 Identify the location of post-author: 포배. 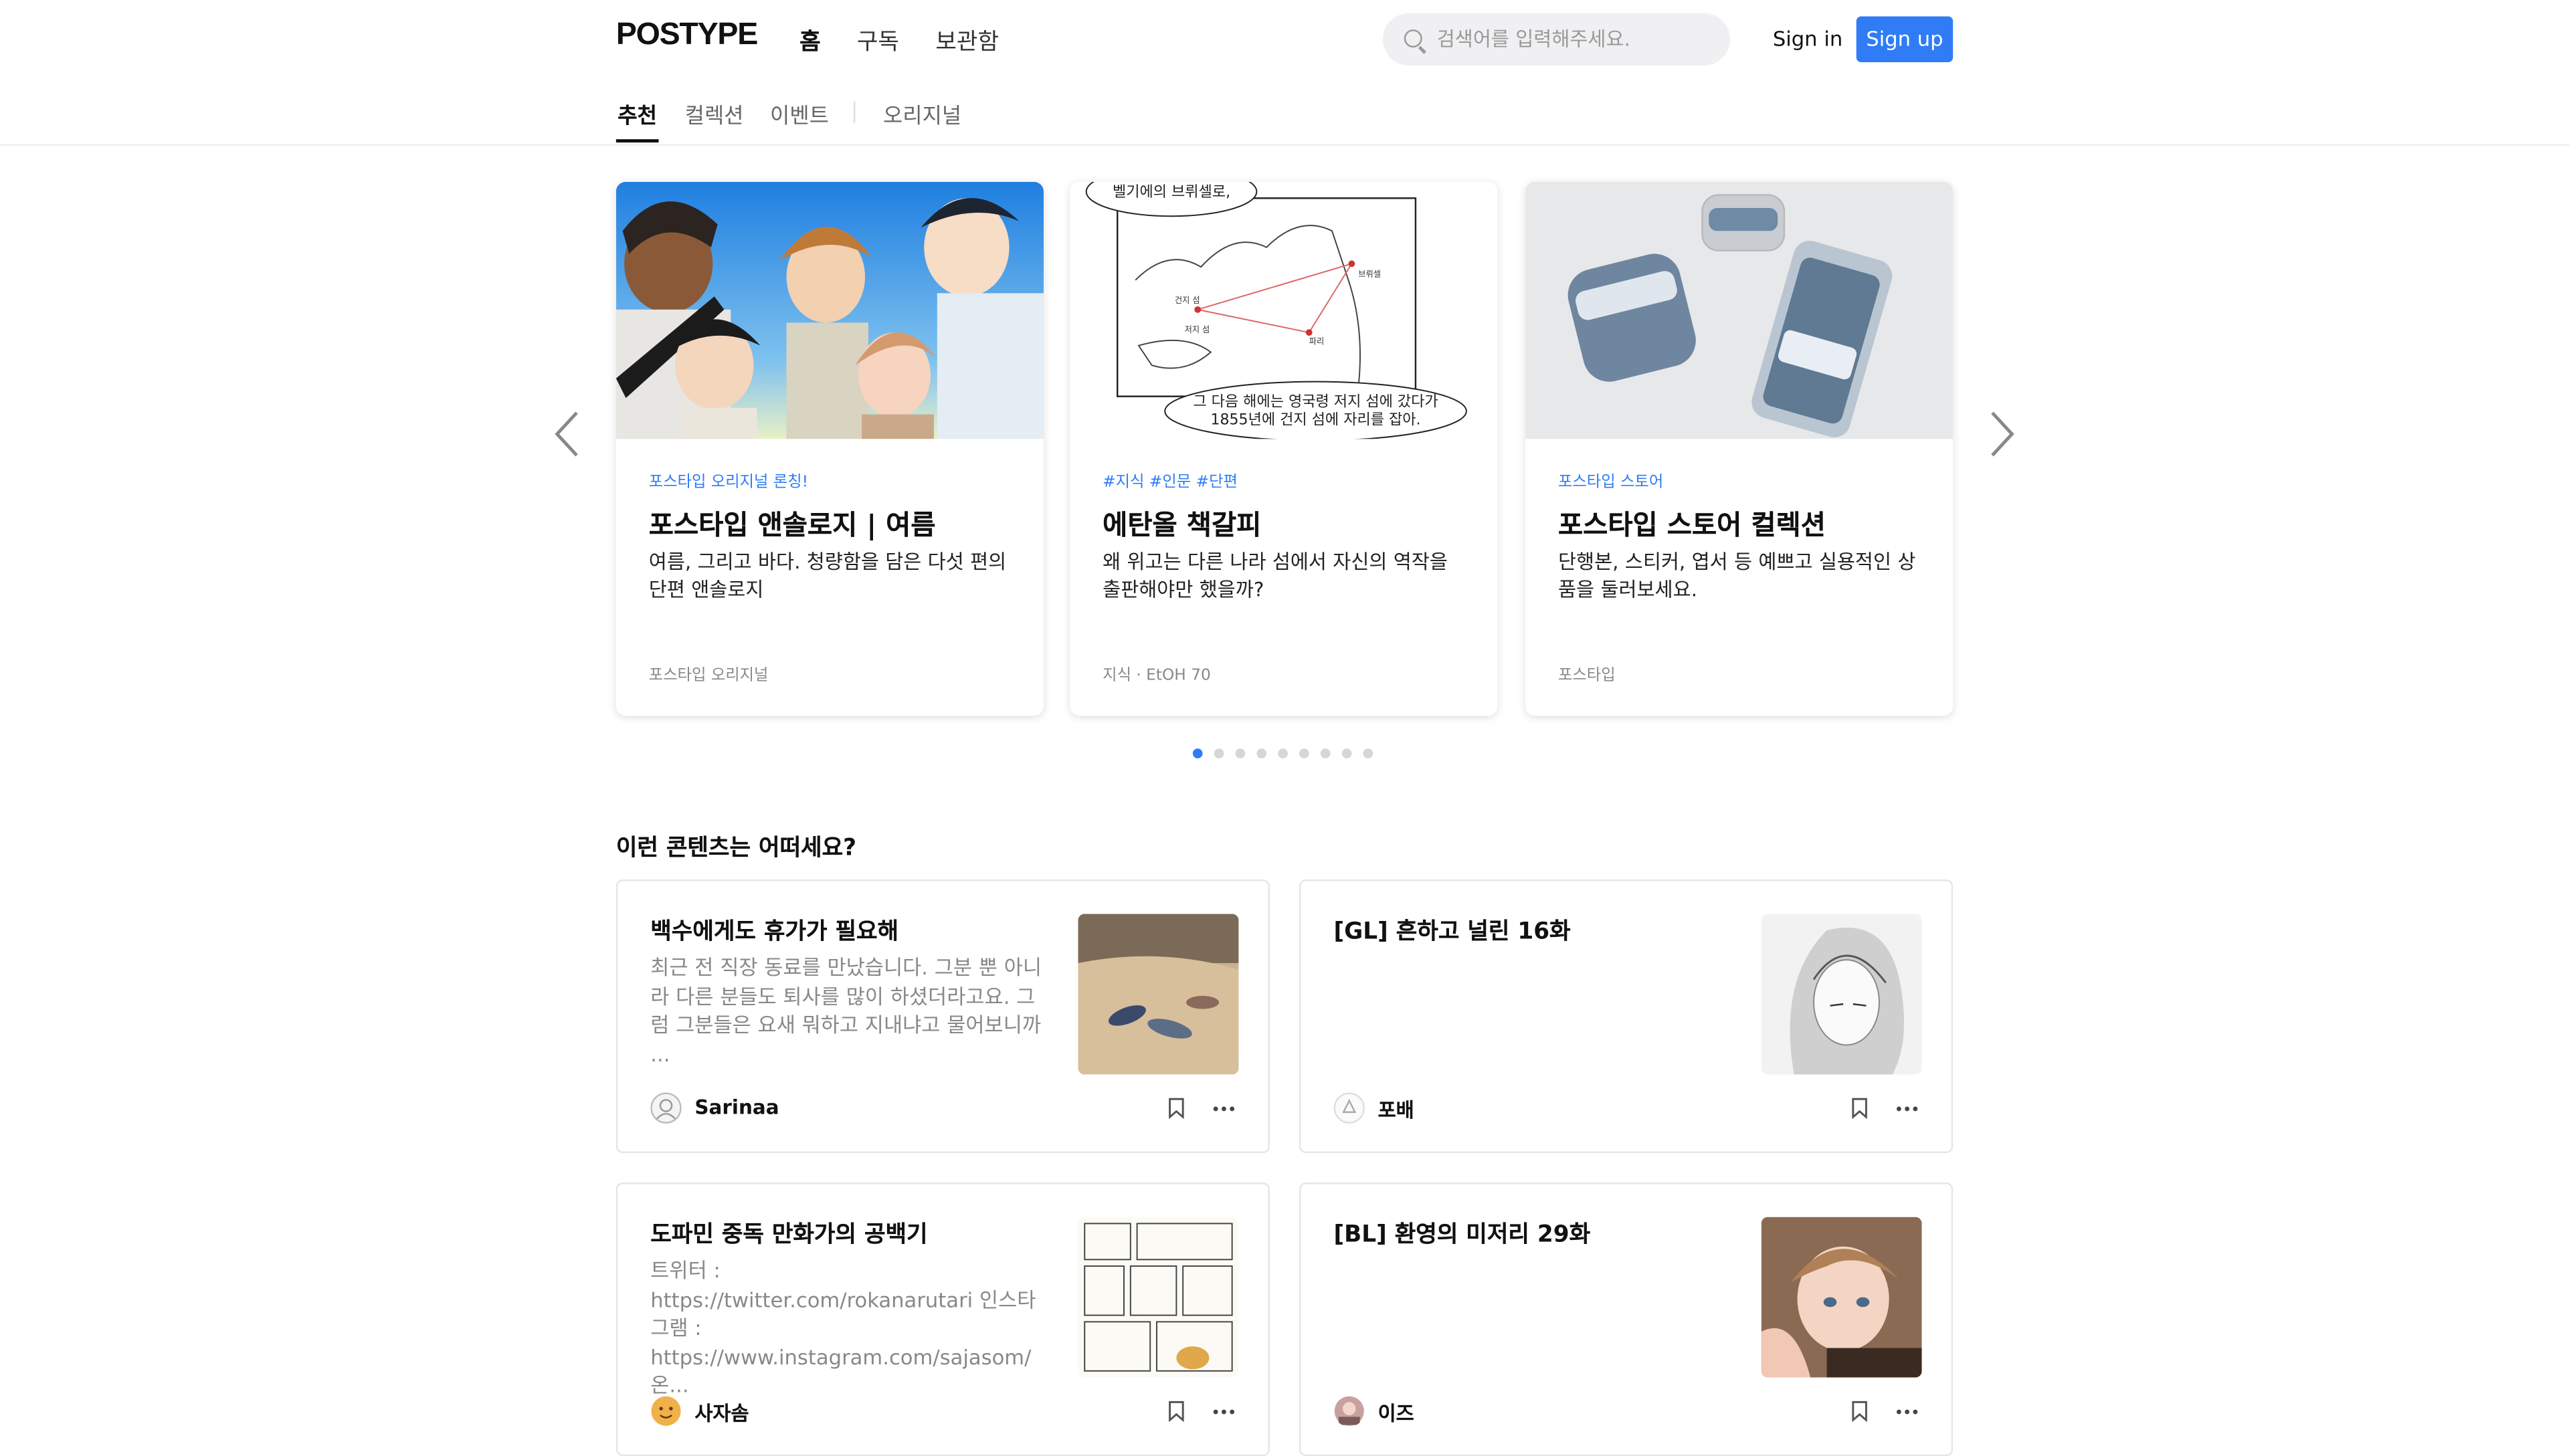
(1396, 1110).